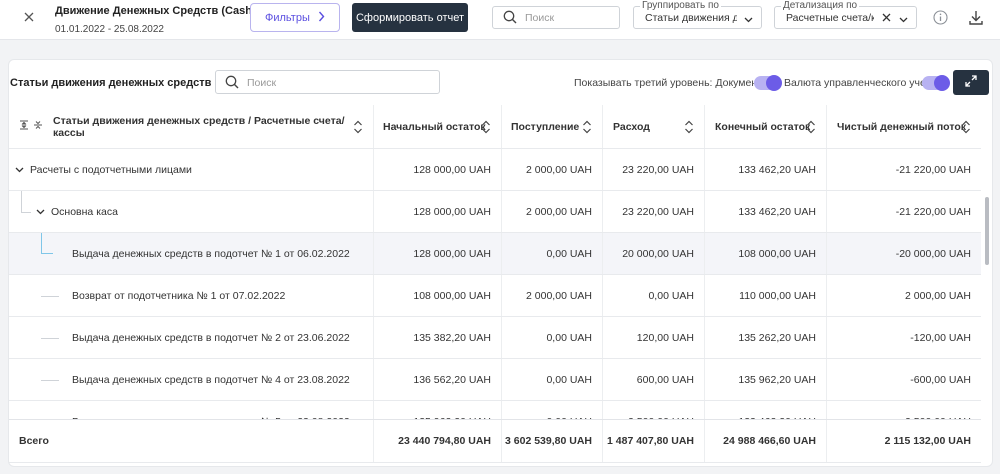 Image resolution: width=1000 pixels, height=474 pixels. I want to click on row-net-flow: -20 000,00 UAH, so click(933, 253).